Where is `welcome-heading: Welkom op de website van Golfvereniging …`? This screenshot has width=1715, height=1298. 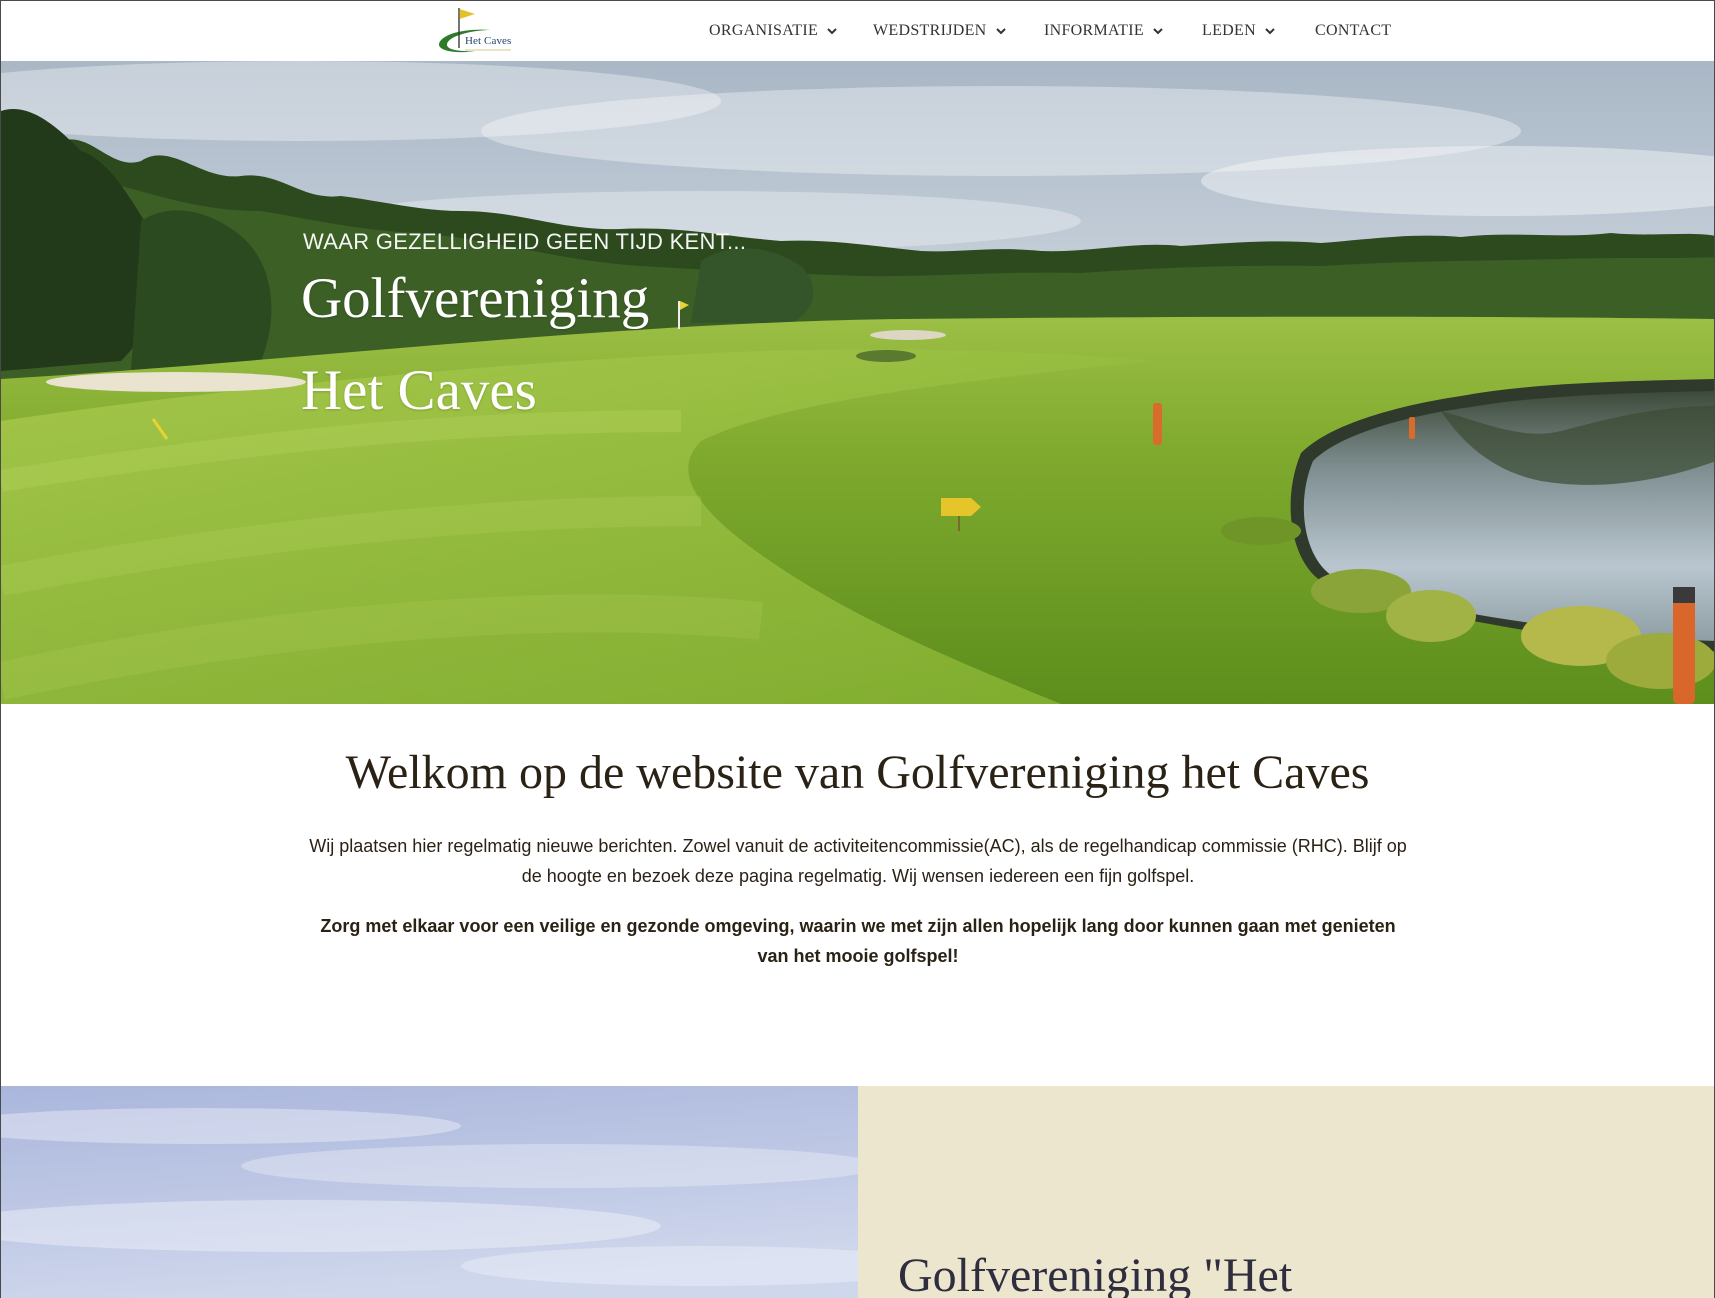
welcome-heading: Welkom op de website van Golfvereniging … is located at coordinates (857, 772).